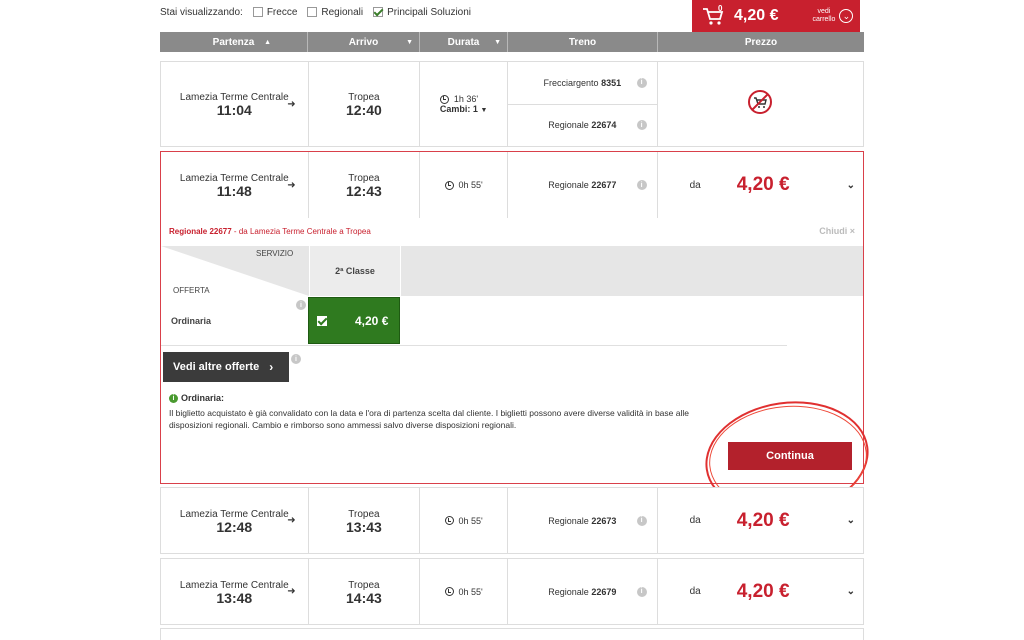  What do you see at coordinates (846, 16) in the screenshot?
I see `cart-chevron-icon: ⌄` at bounding box center [846, 16].